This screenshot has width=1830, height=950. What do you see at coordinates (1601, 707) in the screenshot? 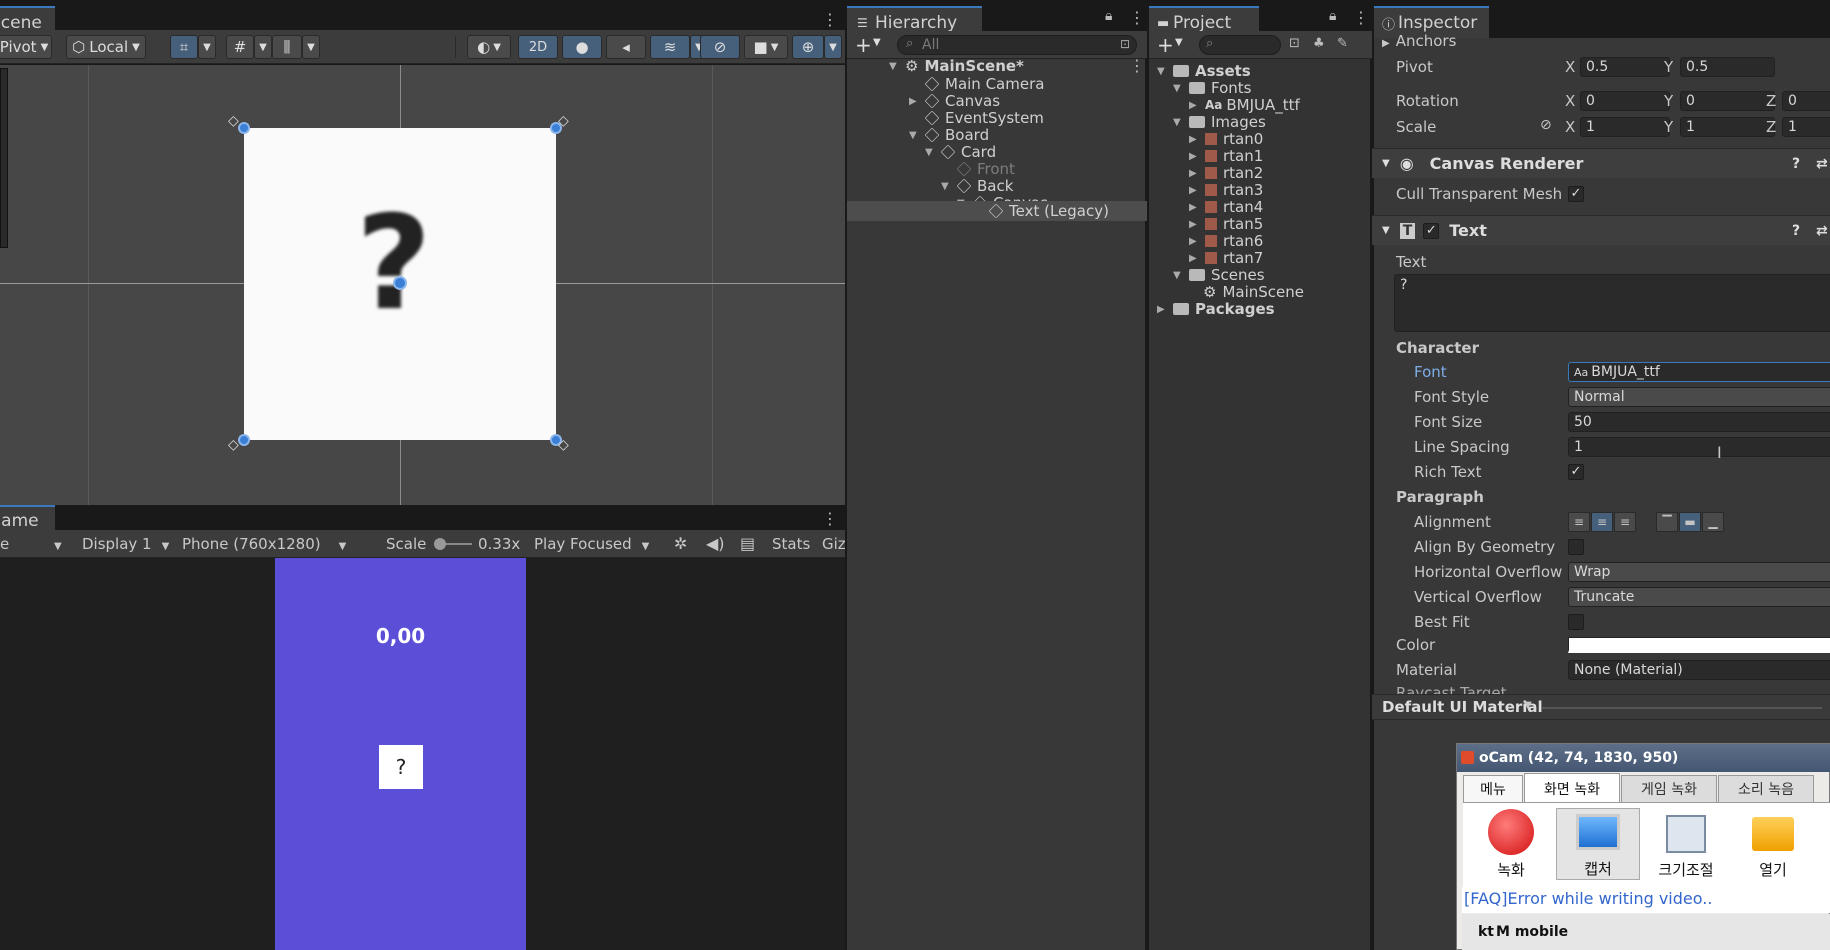
I see `material-preview-bar: Default UI Material ▼` at bounding box center [1601, 707].